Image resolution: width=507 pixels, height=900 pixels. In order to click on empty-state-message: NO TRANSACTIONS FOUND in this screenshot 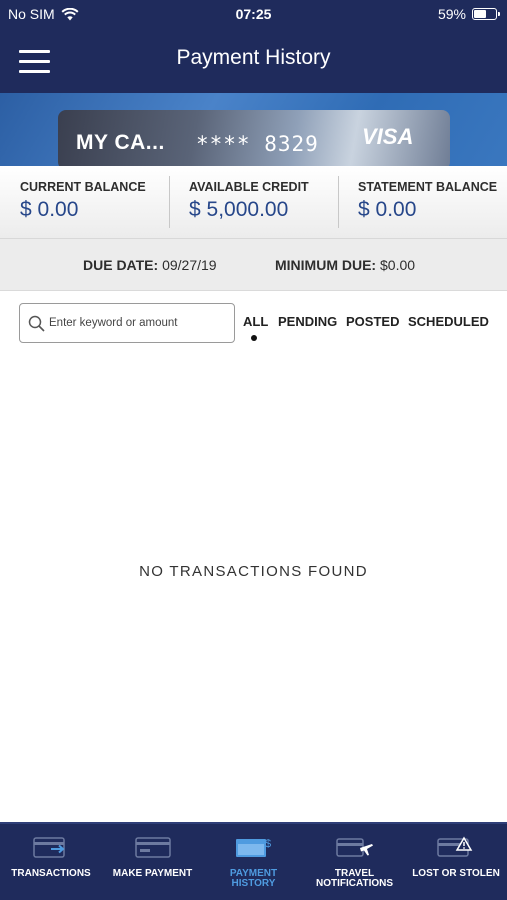, I will do `click(253, 571)`.